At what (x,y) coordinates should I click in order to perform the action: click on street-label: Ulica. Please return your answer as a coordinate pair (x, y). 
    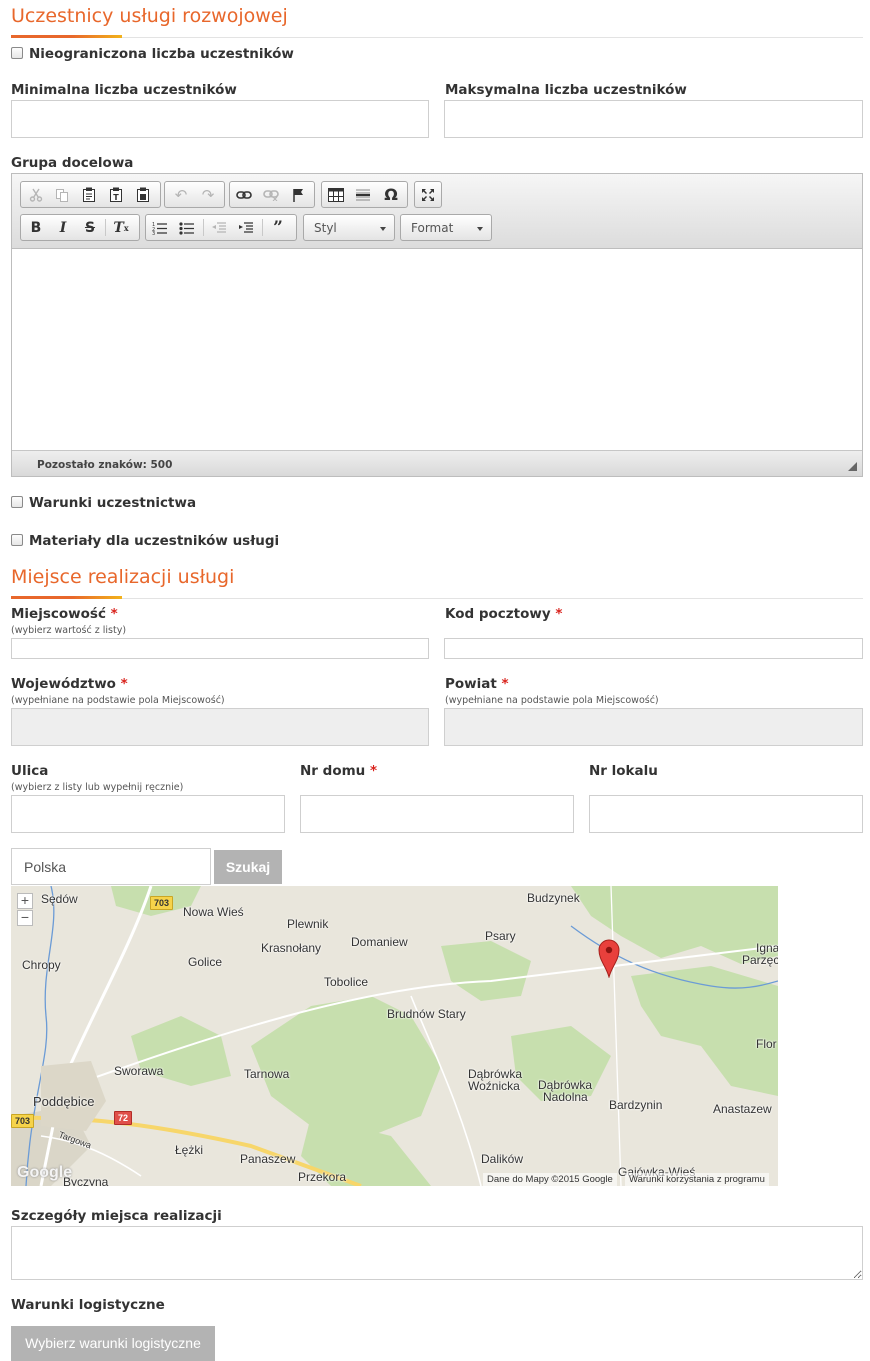
    Looking at the image, I should click on (30, 771).